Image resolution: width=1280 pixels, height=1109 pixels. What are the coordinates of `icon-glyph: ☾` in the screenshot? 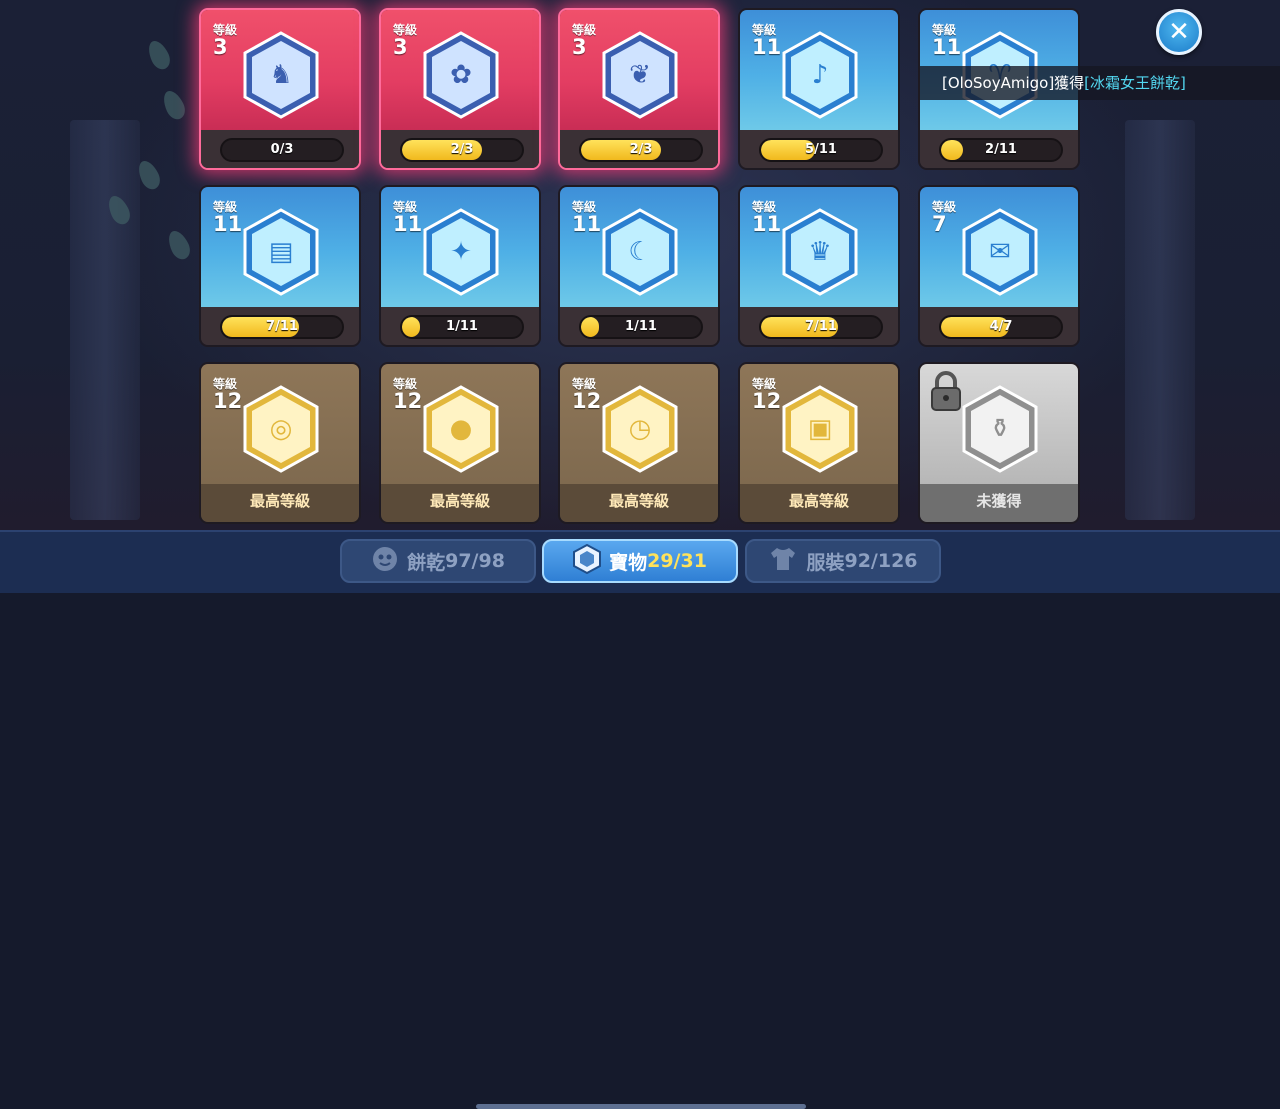 It's located at (640, 252).